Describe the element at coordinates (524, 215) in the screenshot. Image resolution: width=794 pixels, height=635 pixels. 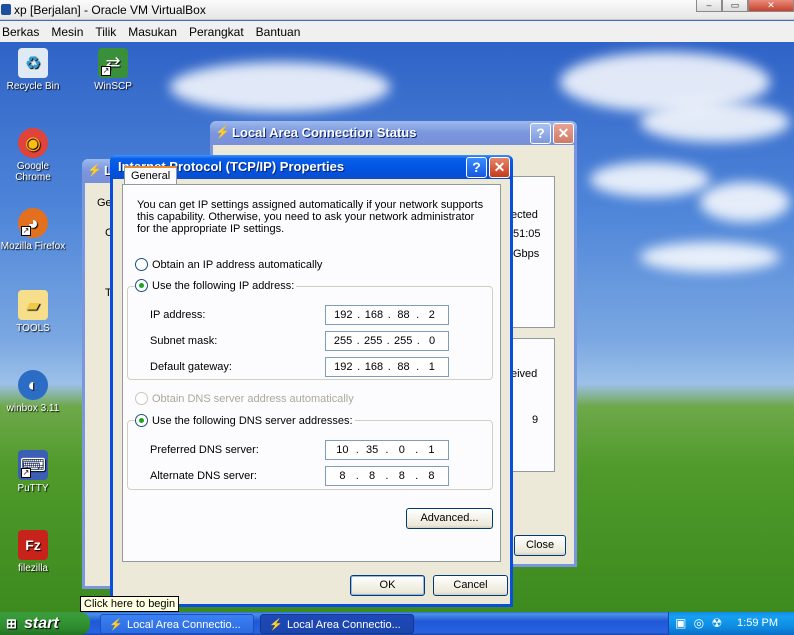
I see `status-text: ected` at that location.